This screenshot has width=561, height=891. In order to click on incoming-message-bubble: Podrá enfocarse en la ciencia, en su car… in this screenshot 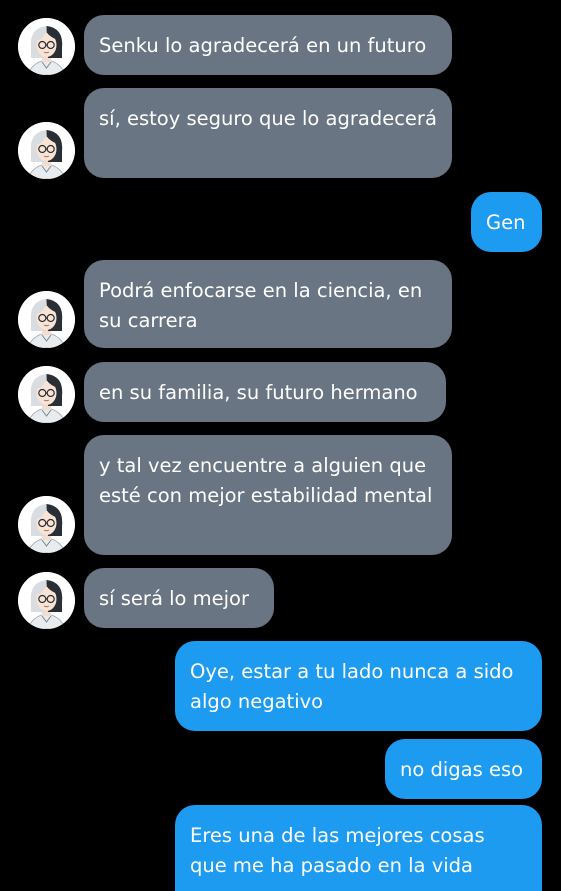, I will do `click(268, 304)`.